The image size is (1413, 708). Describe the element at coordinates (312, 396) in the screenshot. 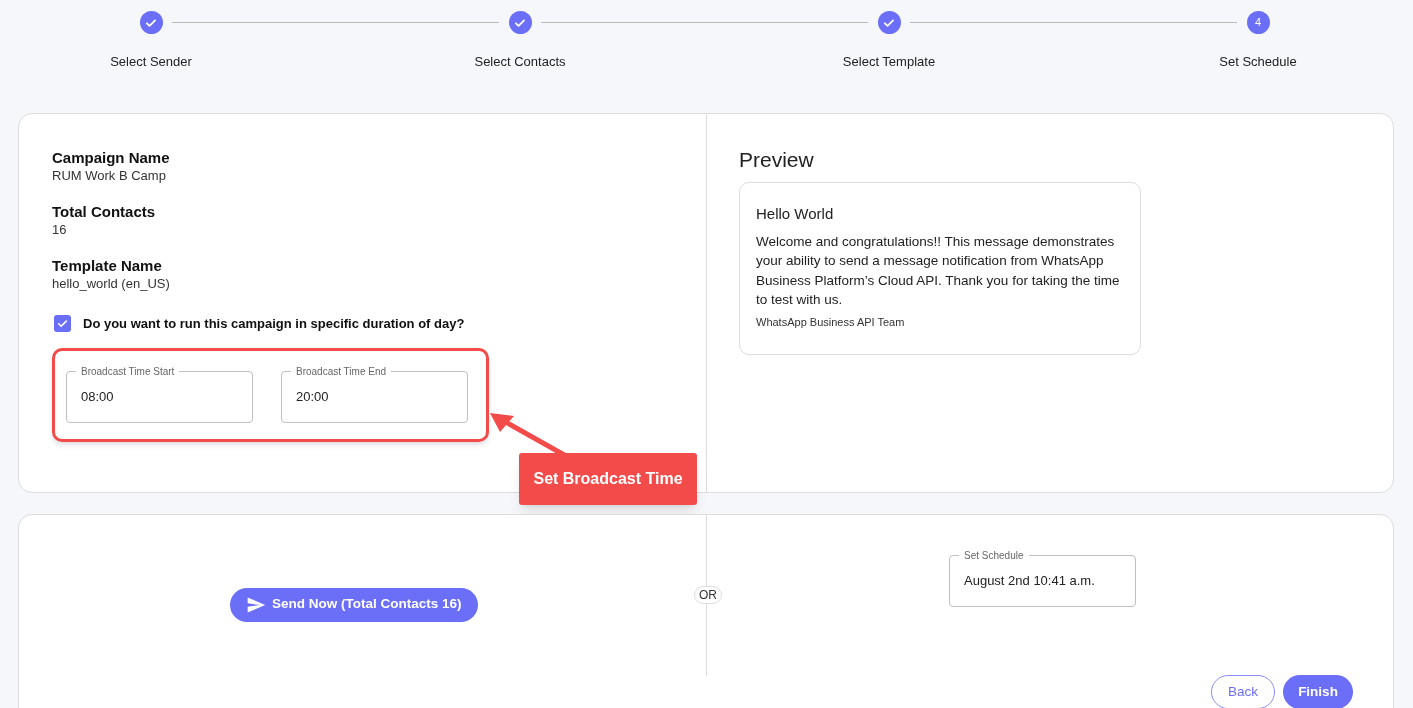

I see `field-value: 20:00` at that location.